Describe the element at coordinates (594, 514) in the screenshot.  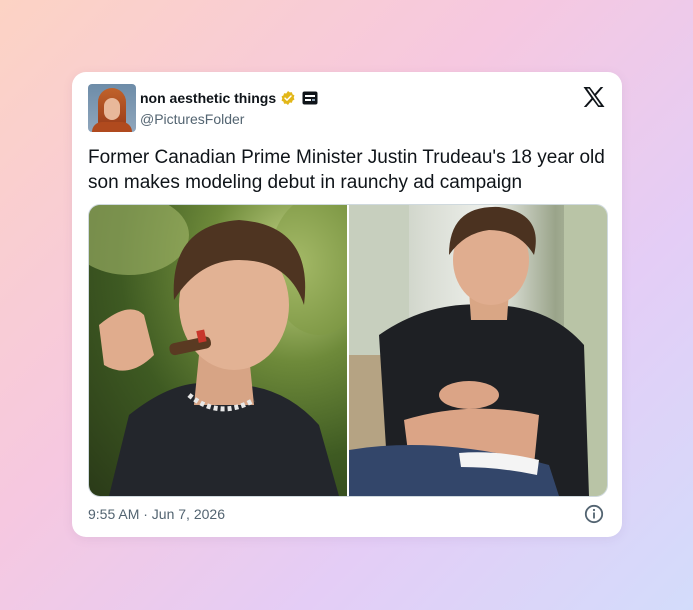
I see `info-icon` at that location.